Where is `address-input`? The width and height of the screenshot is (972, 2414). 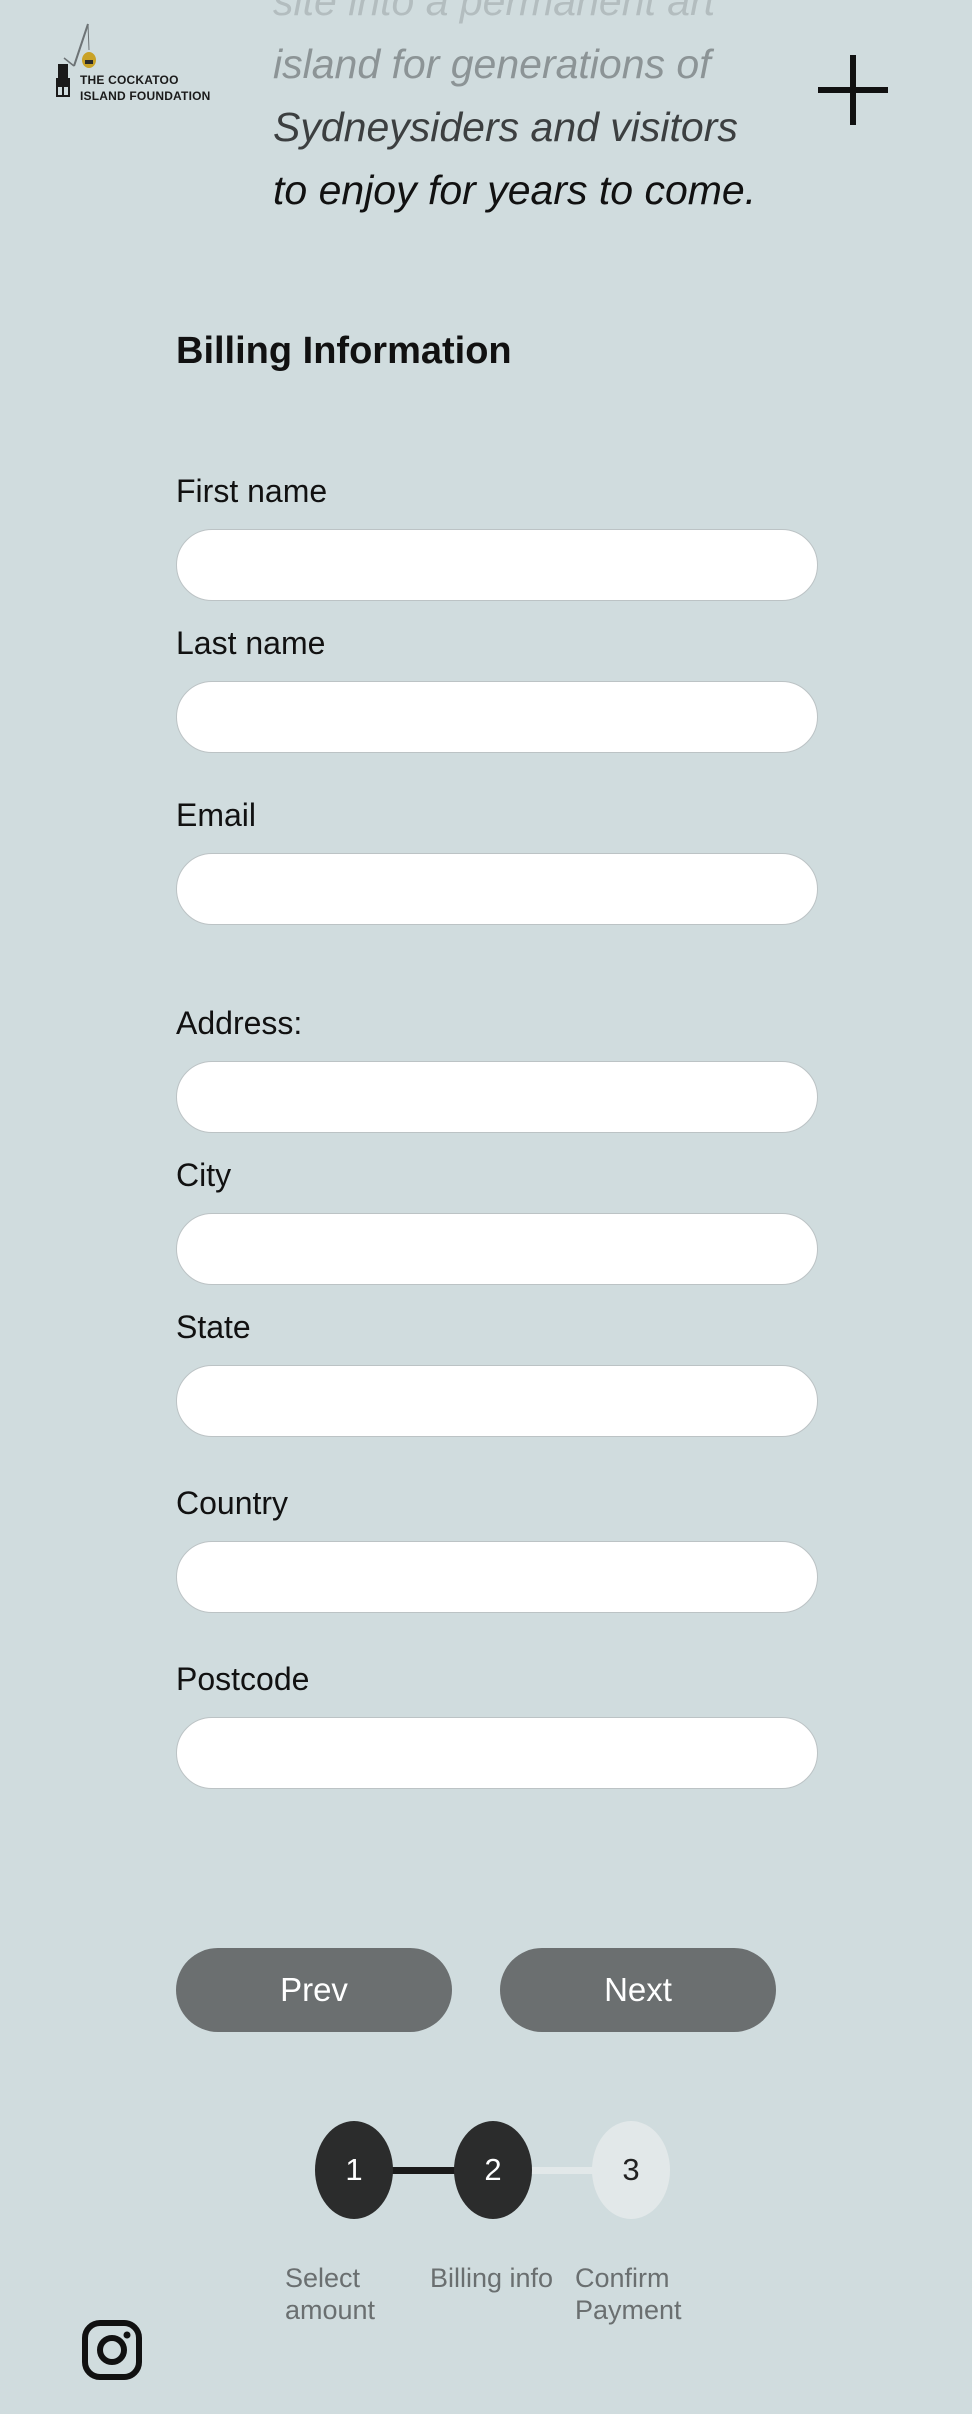 address-input is located at coordinates (497, 1097).